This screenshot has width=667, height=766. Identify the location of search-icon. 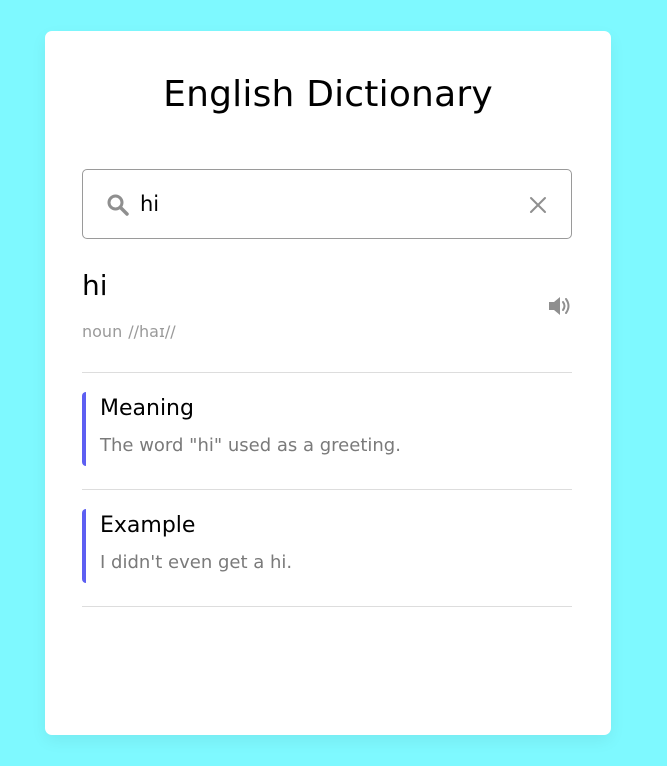
(118, 205).